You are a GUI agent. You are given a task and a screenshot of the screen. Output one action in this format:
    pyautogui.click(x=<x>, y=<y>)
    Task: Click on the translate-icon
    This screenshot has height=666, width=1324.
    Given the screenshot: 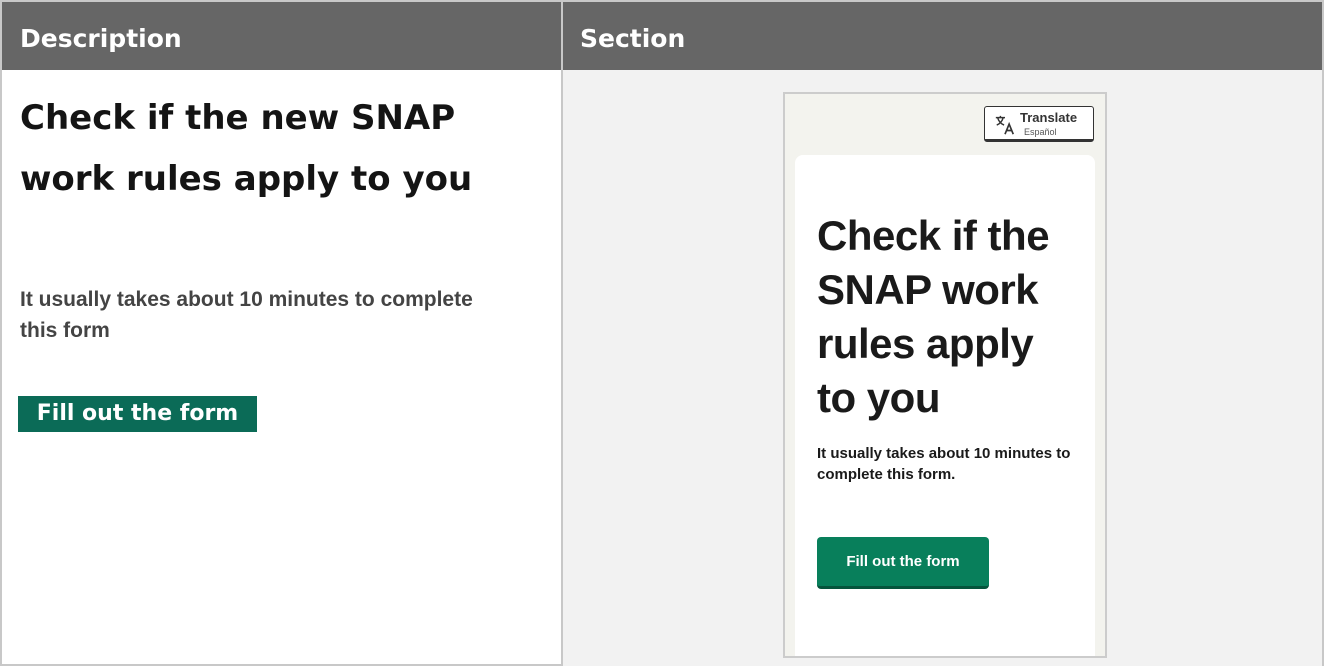 What is the action you would take?
    pyautogui.click(x=1005, y=125)
    